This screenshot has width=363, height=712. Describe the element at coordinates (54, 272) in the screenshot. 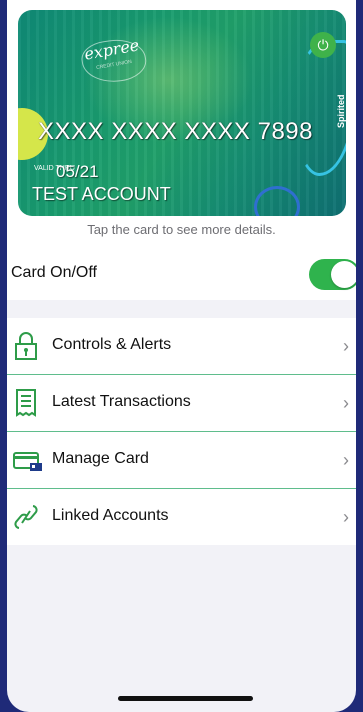

I see `card-toggle-label: Card On/Off` at that location.